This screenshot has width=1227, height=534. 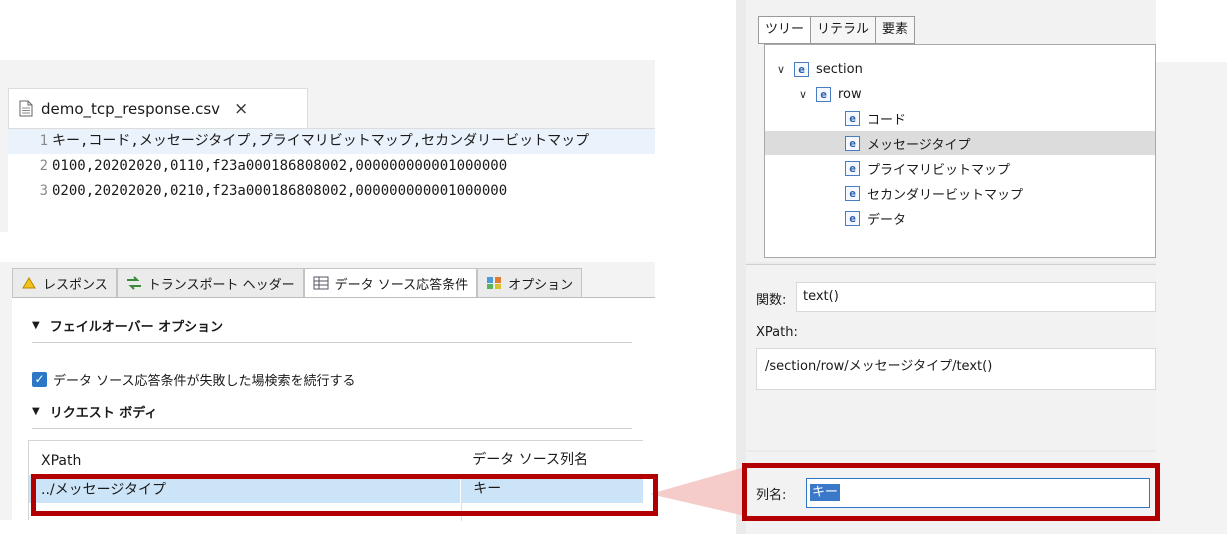 I want to click on column-header-xpath: XPath, so click(x=244, y=461).